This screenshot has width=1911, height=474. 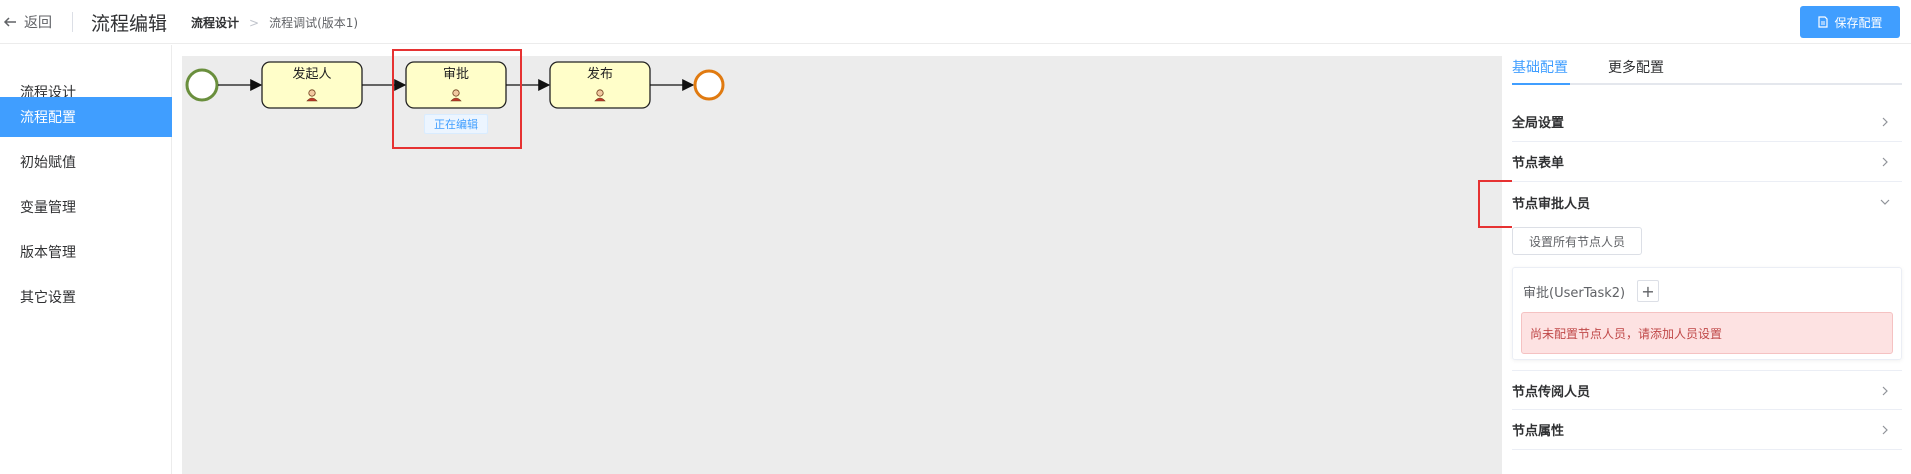 What do you see at coordinates (1707, 202) in the screenshot?
I see `section-node-approvers: 节点审批人员` at bounding box center [1707, 202].